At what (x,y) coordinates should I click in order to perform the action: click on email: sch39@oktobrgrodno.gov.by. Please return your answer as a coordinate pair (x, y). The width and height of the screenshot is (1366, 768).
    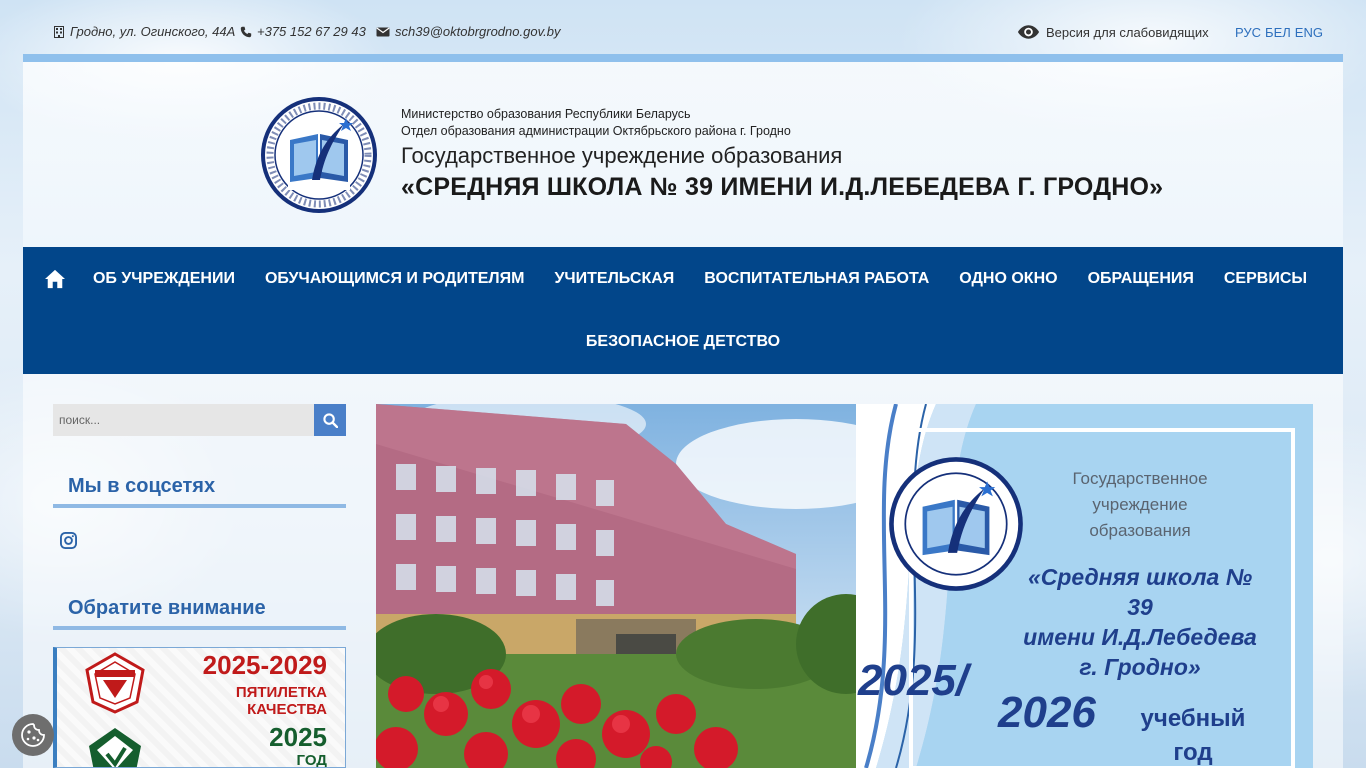
    Looking at the image, I should click on (468, 31).